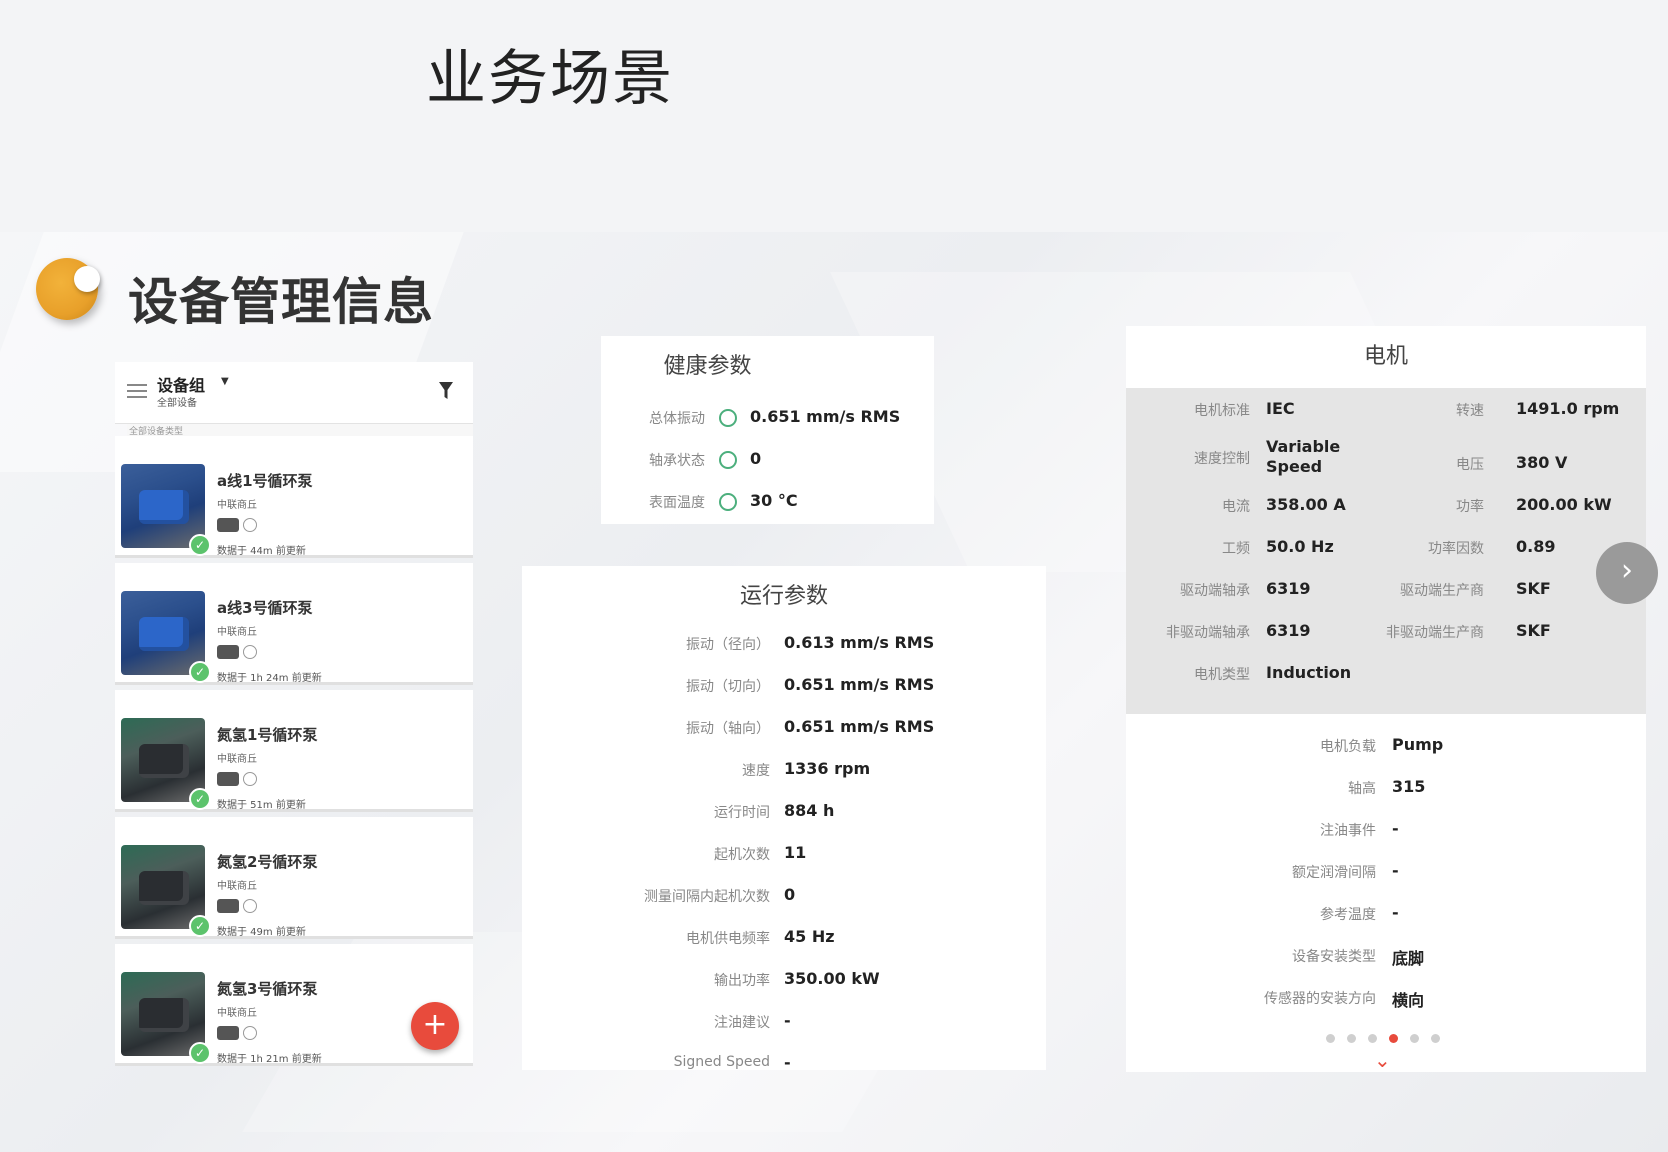  What do you see at coordinates (728, 687) in the screenshot?
I see `operation-param-label: 振动（切向）` at bounding box center [728, 687].